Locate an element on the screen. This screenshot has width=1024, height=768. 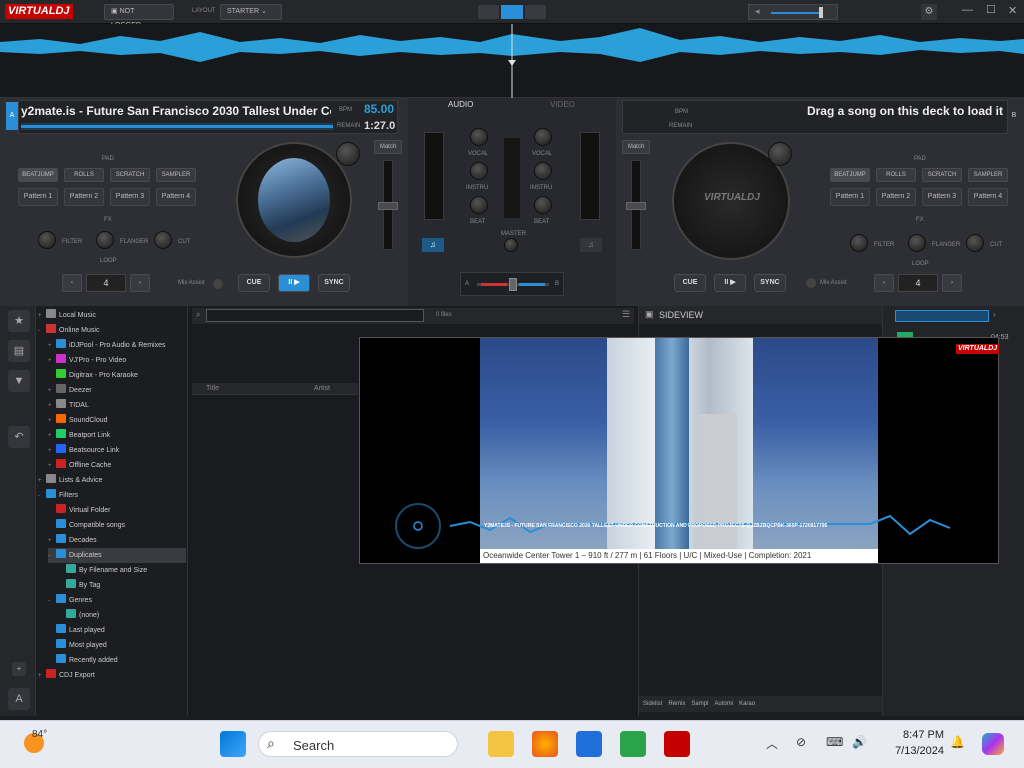
deck-b-mix-assist-toggle is located at coordinates (811, 283).